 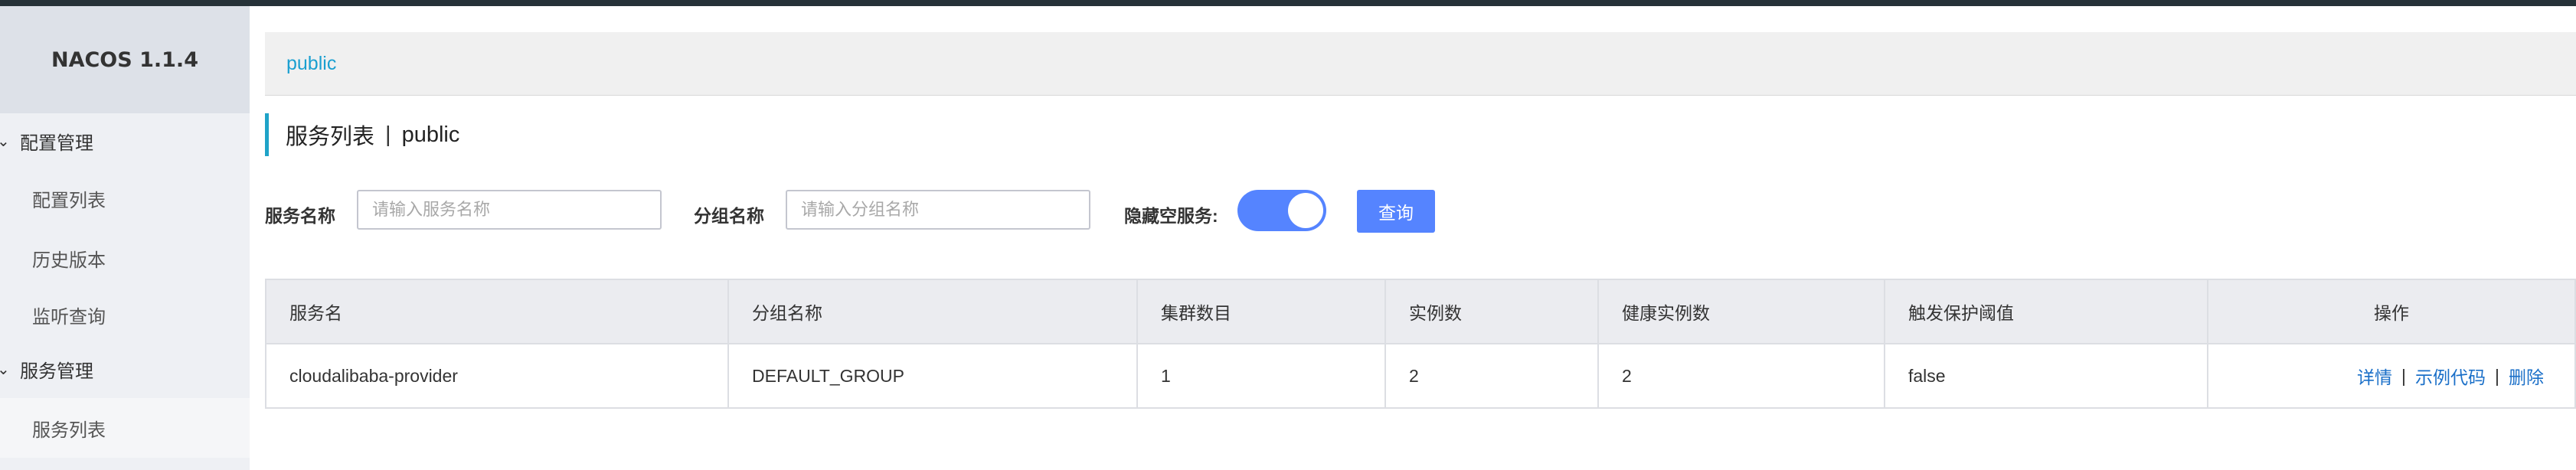 I want to click on column-header-actions: 操作, so click(x=2391, y=313).